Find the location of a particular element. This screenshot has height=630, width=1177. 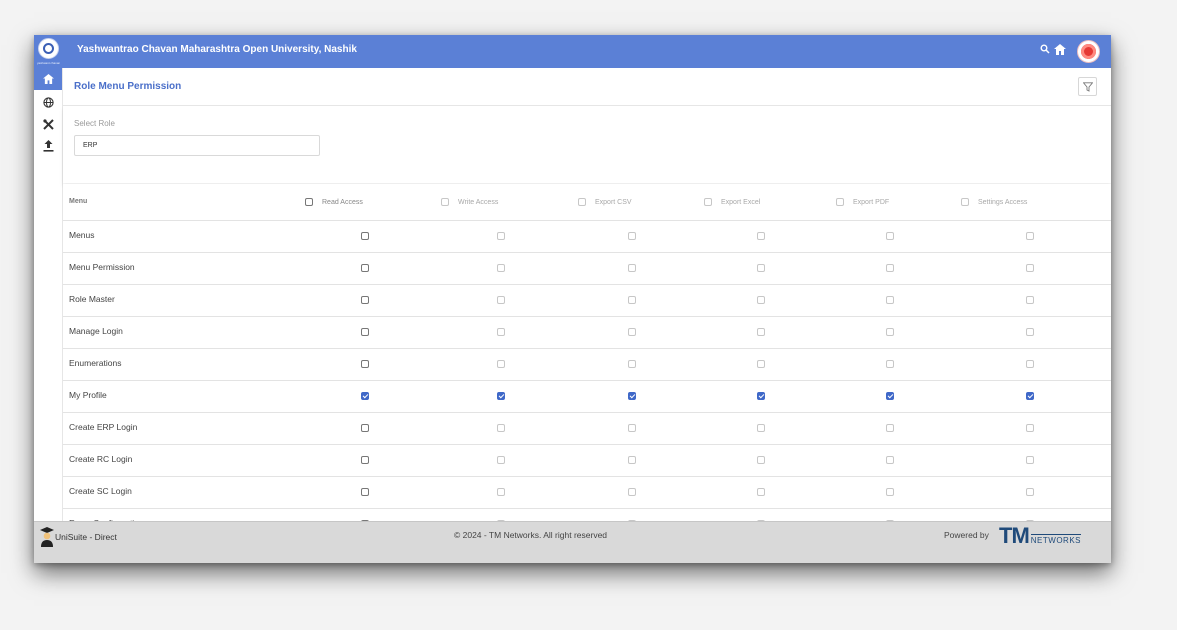

brand-name: UniSuite - Direct is located at coordinates (86, 537).